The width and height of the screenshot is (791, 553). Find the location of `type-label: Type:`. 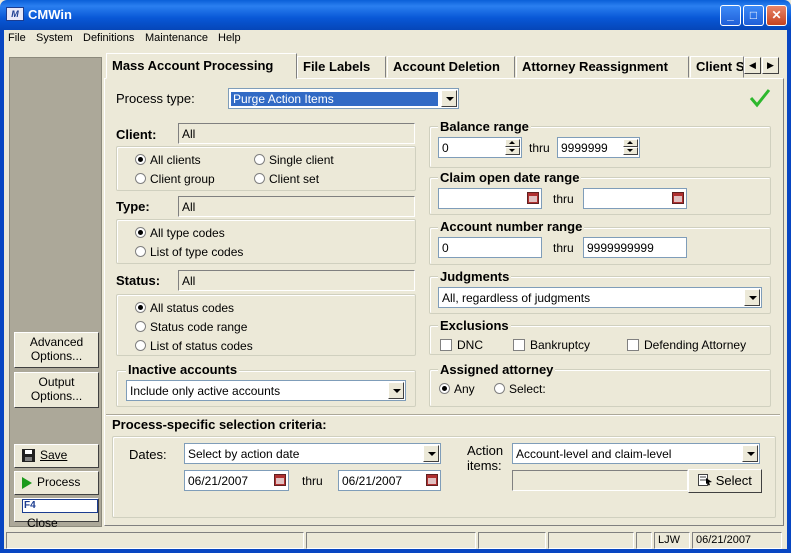

type-label: Type: is located at coordinates (133, 206).